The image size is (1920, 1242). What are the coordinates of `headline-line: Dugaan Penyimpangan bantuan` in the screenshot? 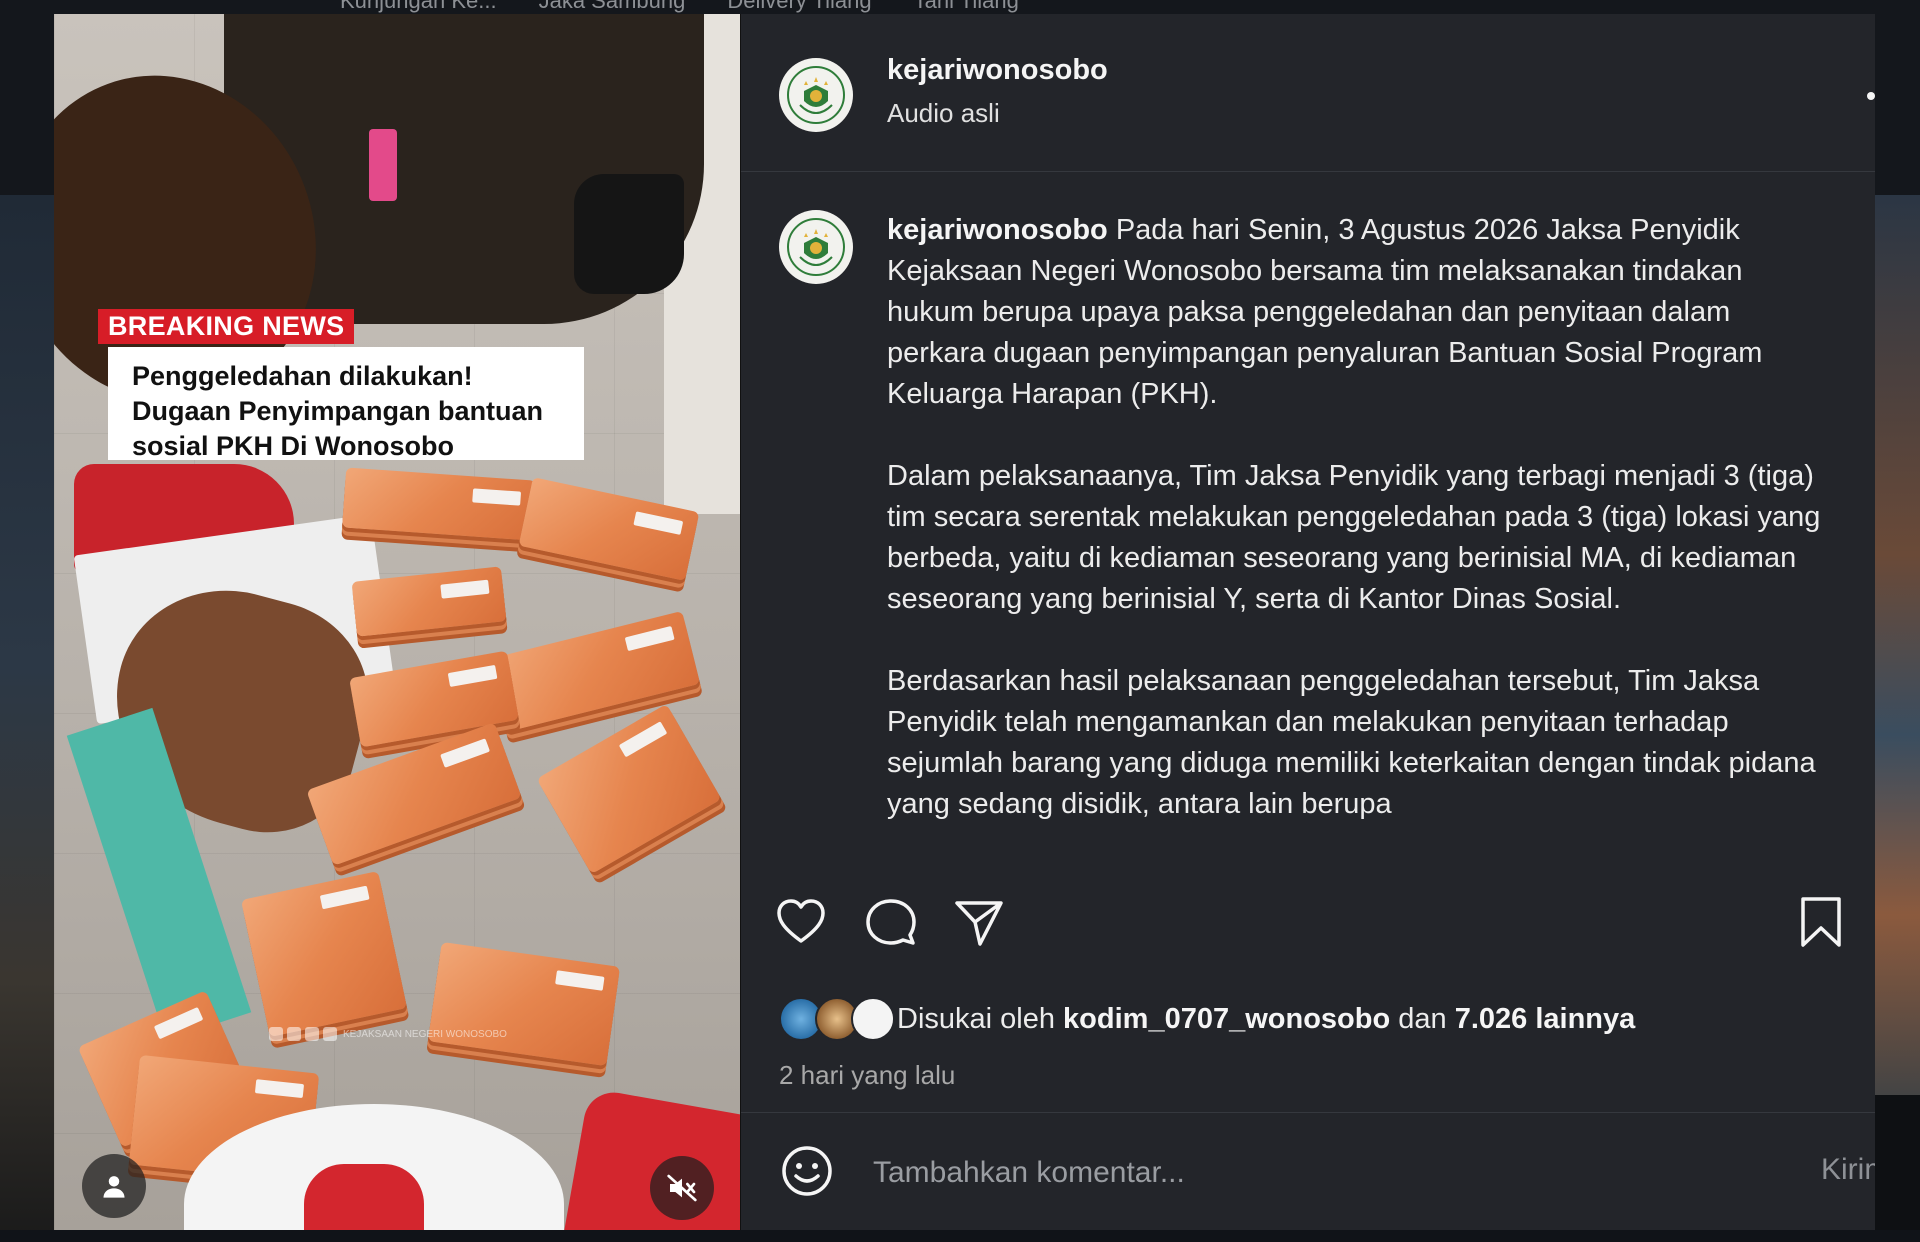 It's located at (338, 411).